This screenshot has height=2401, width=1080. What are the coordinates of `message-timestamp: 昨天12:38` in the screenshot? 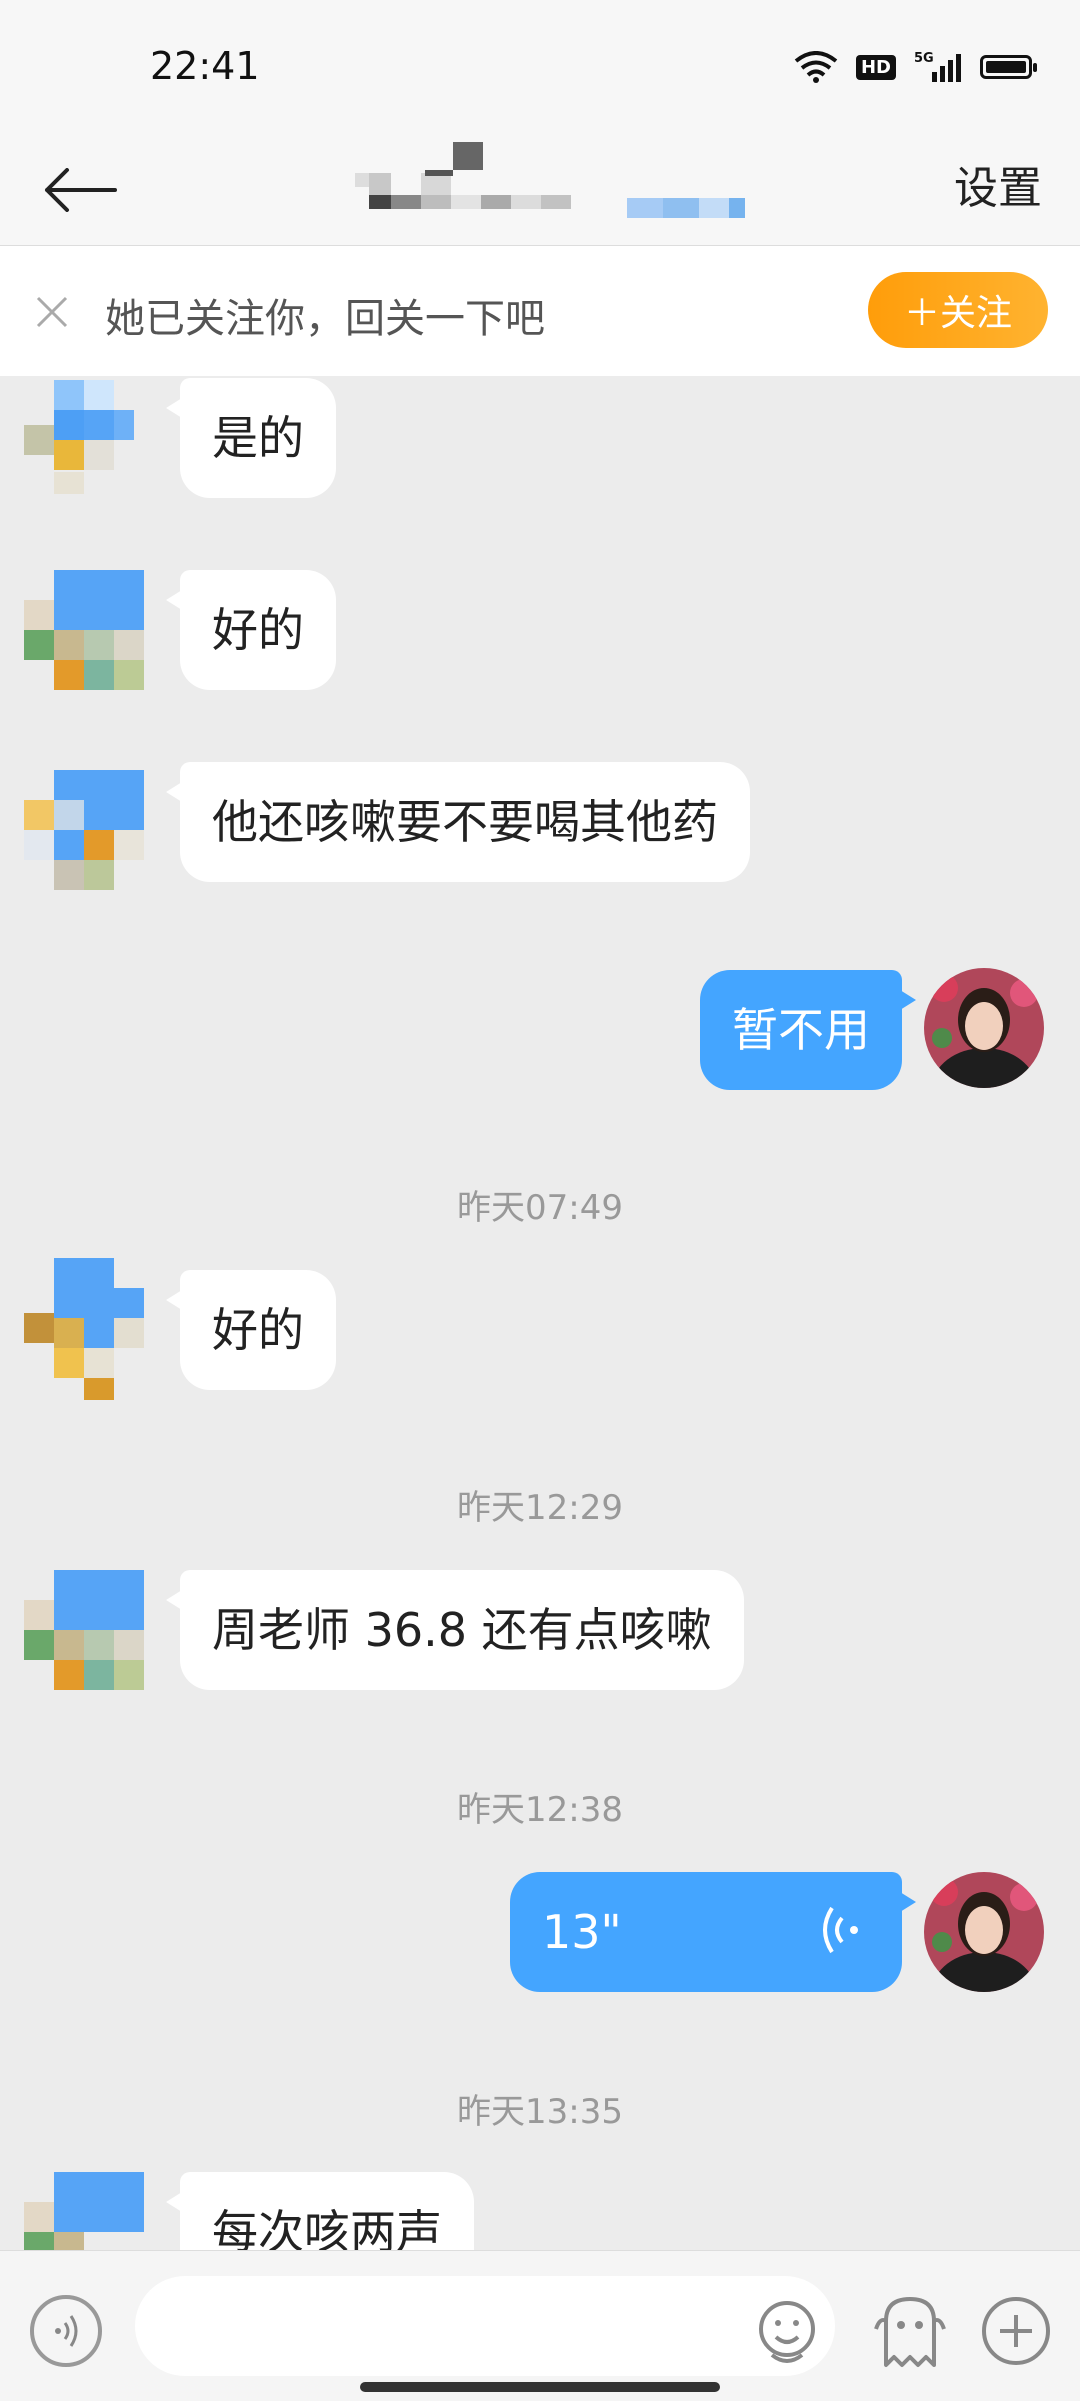 It's located at (540, 1810).